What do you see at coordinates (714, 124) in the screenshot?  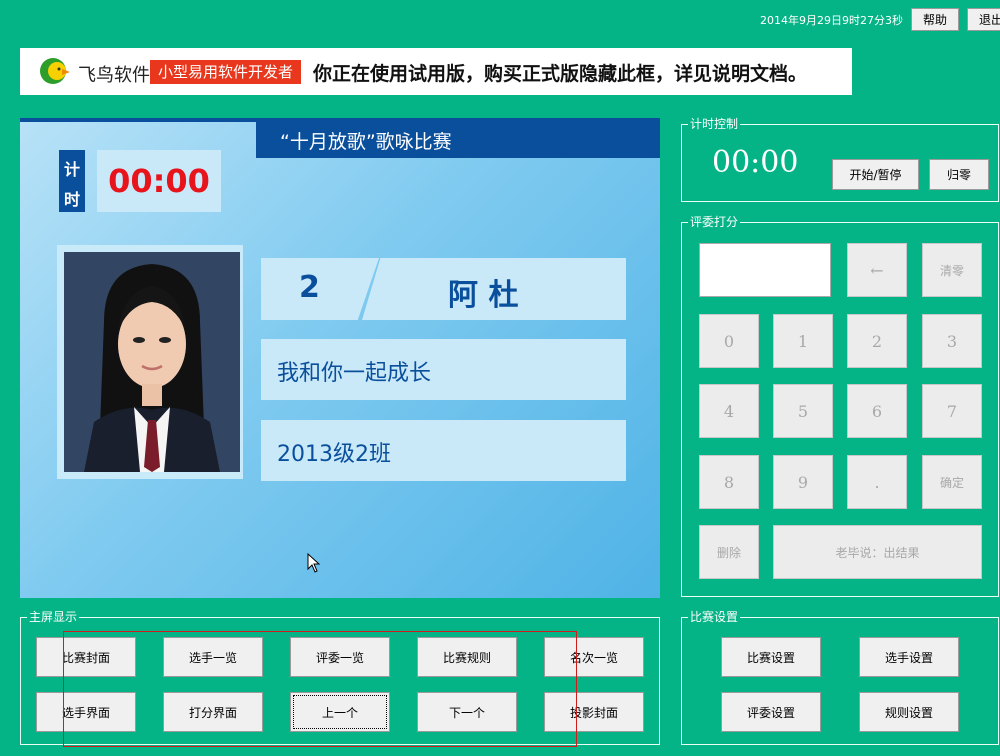 I see `timer-control-title: 计时控制` at bounding box center [714, 124].